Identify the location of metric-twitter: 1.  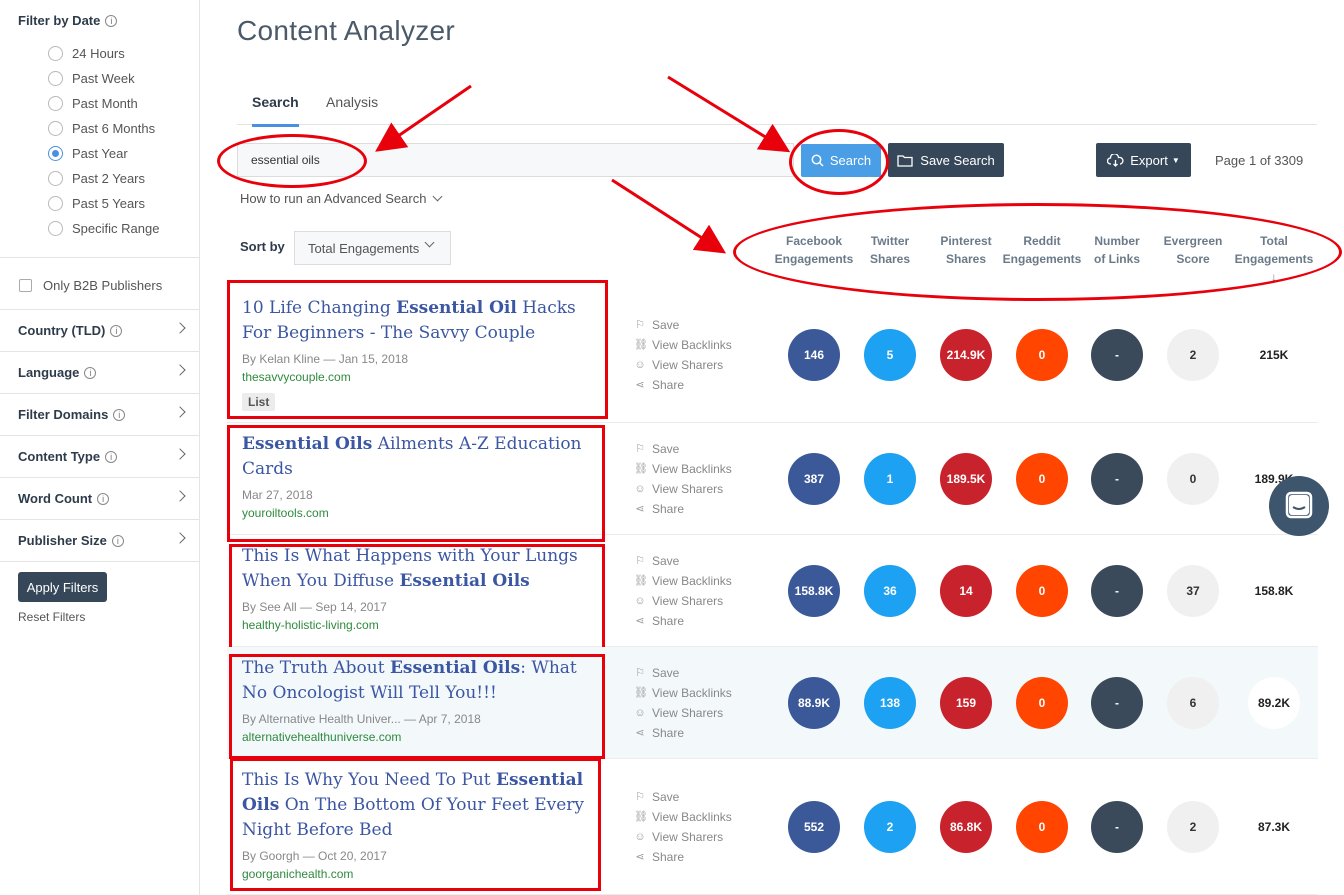
(890, 479).